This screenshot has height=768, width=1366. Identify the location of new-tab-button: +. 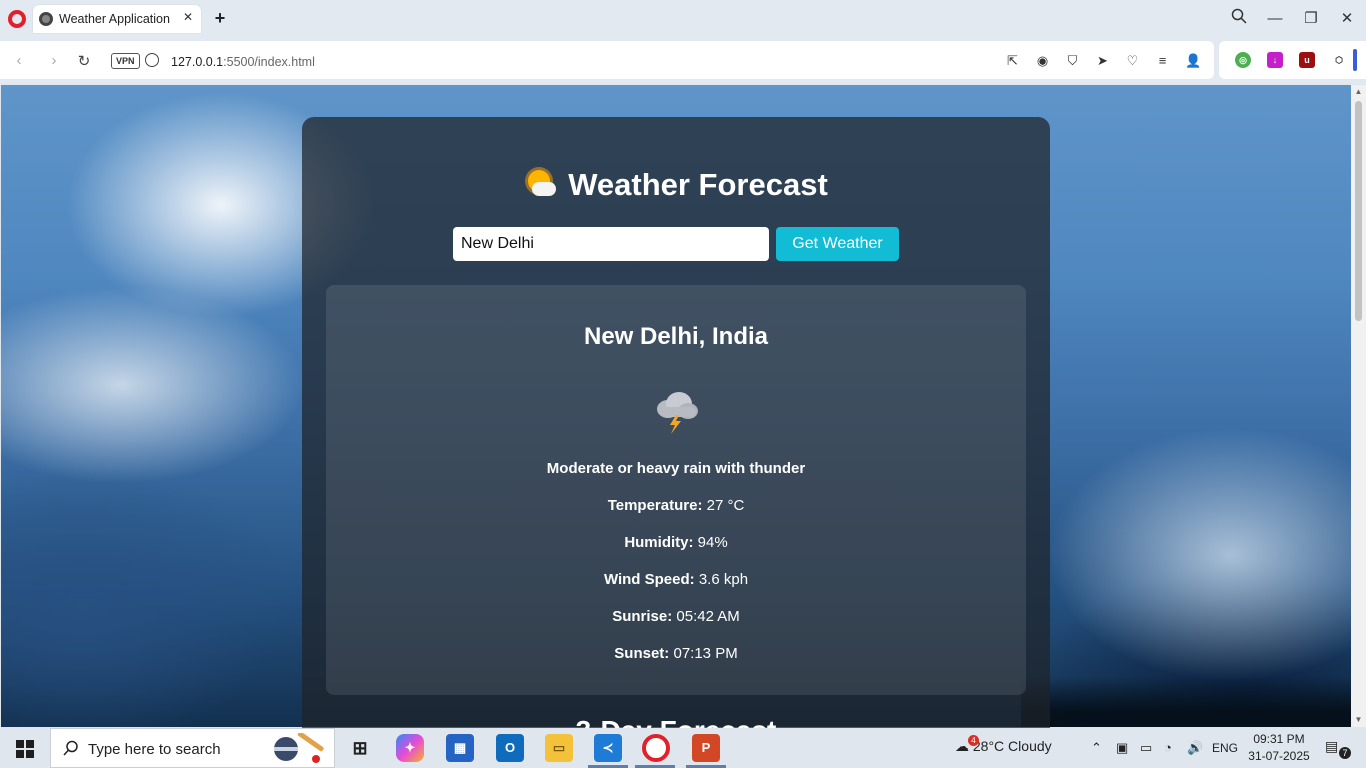
(220, 18).